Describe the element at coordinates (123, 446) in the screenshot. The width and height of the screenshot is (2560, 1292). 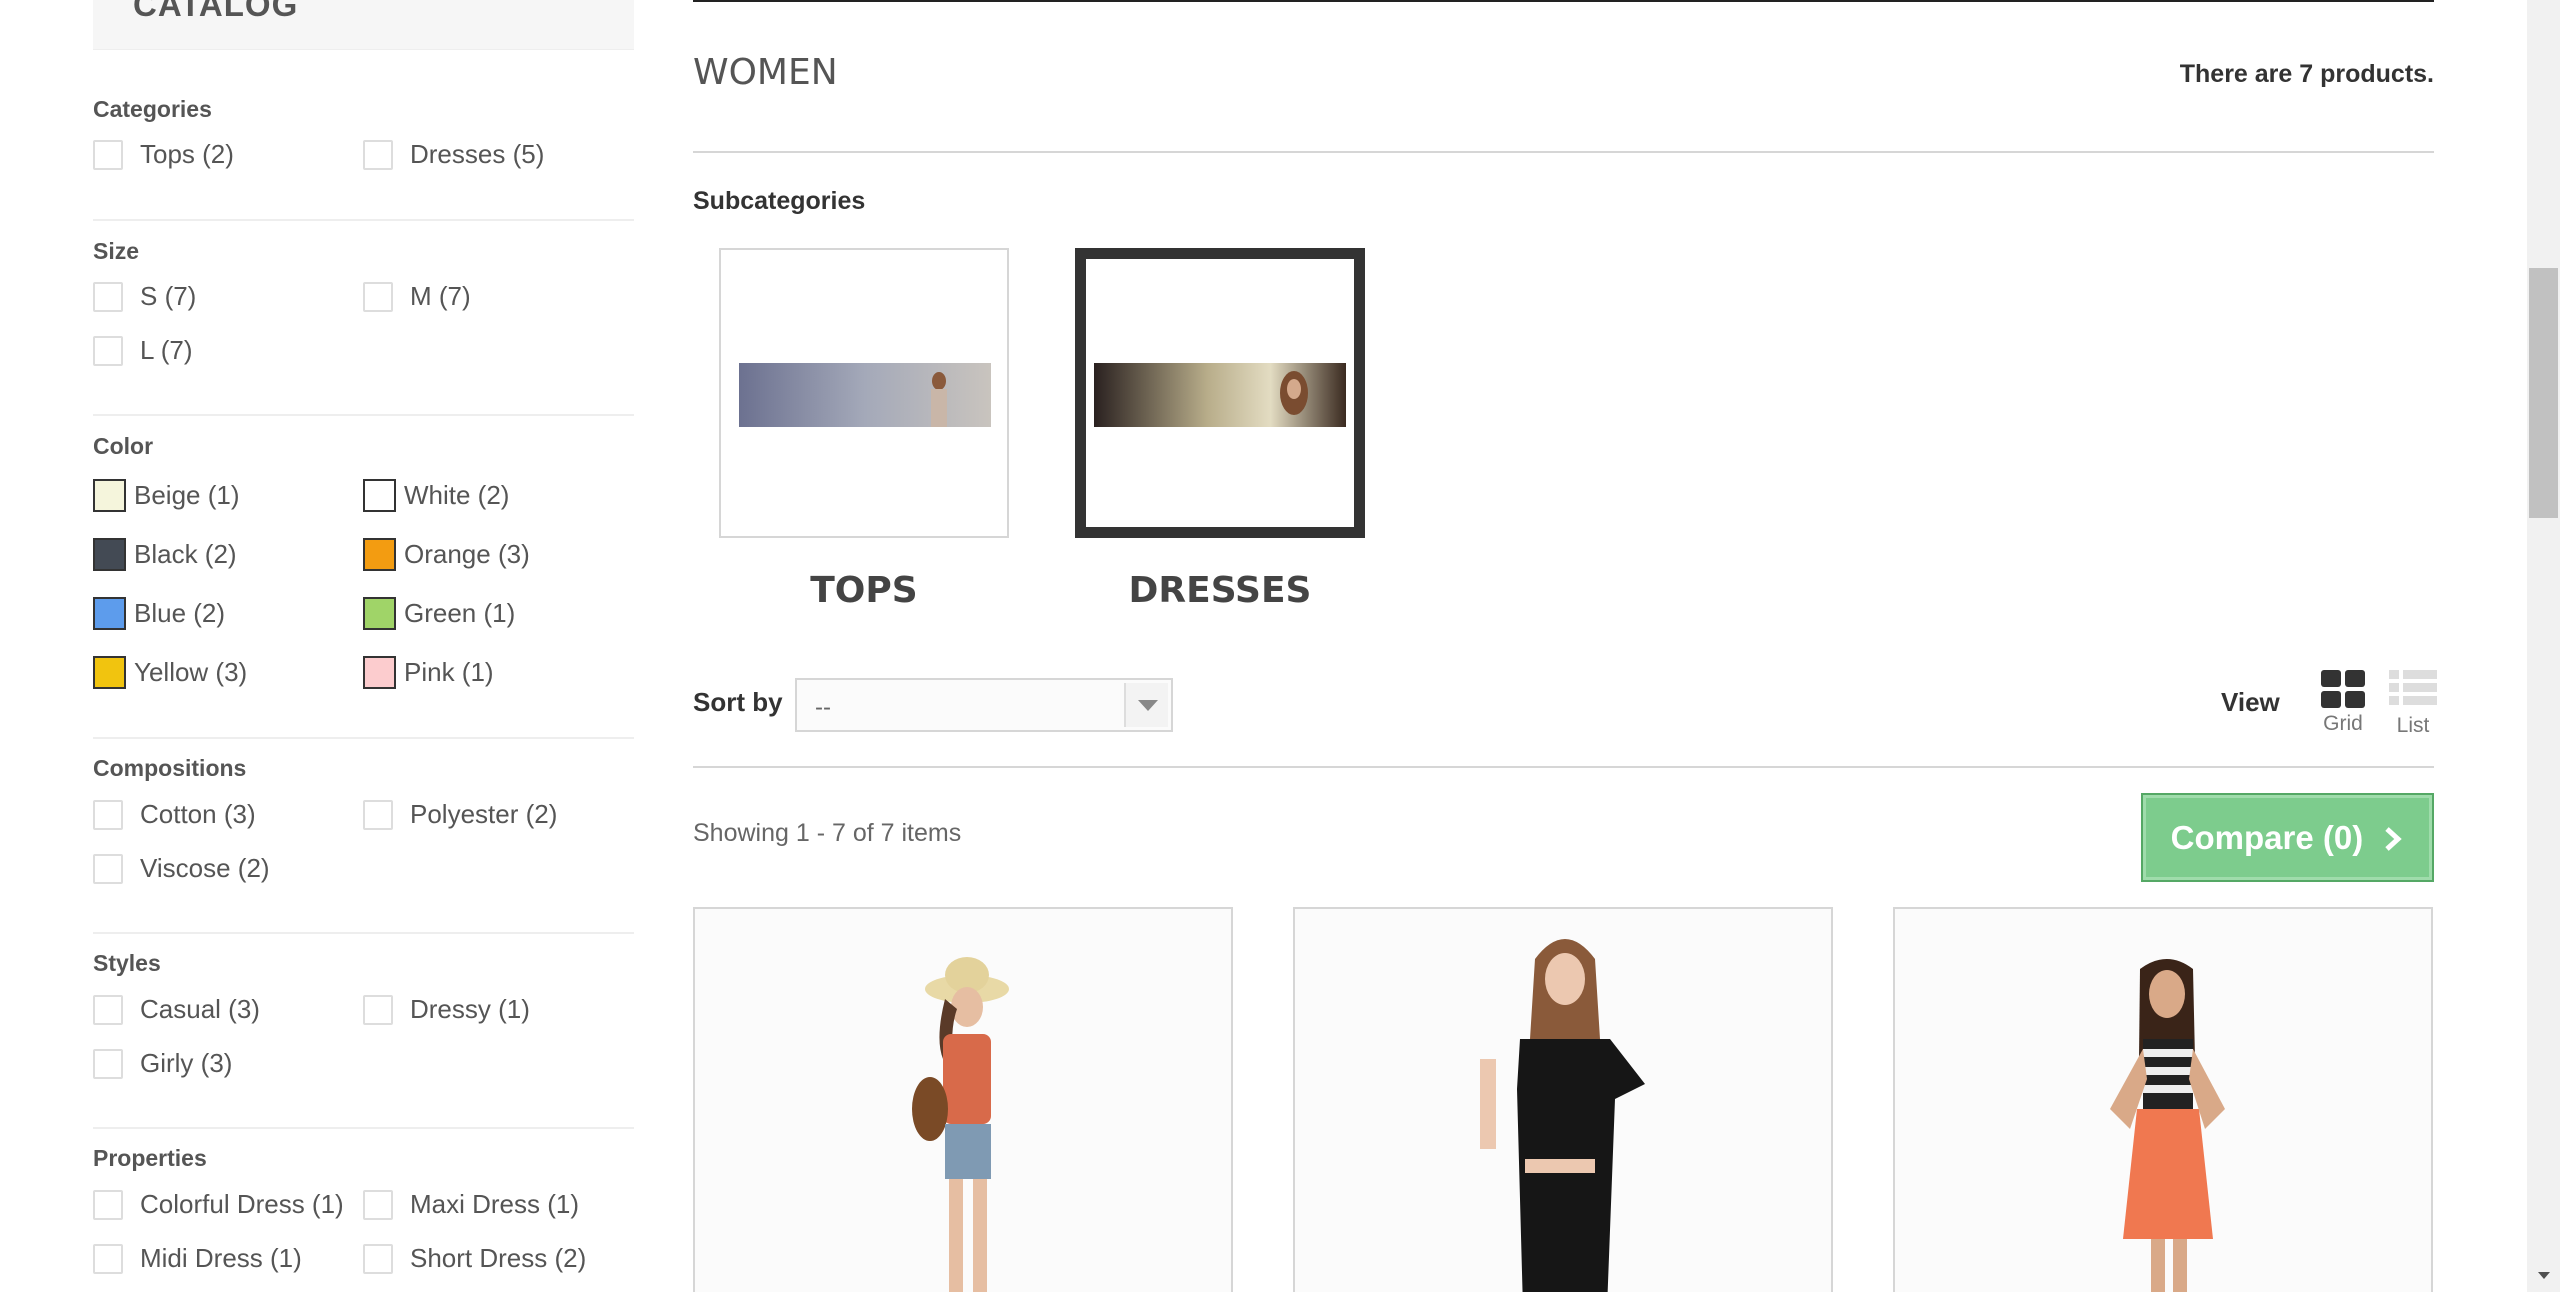
I see `filter-title-color: Color` at that location.